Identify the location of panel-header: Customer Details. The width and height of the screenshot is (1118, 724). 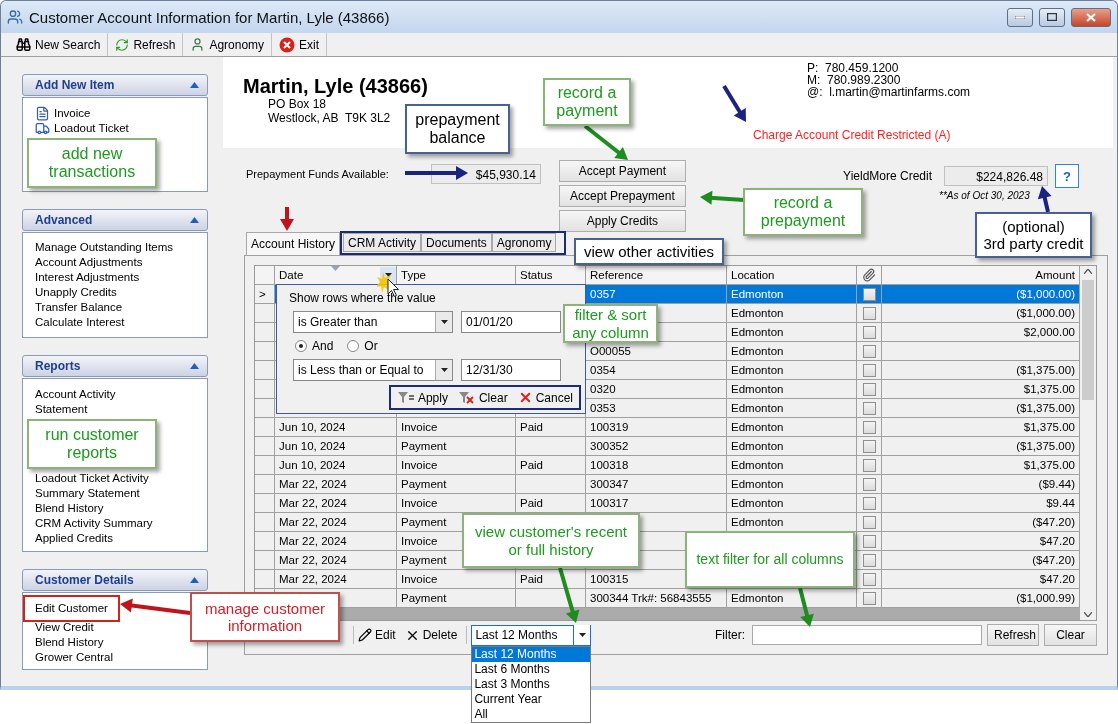
(115, 580).